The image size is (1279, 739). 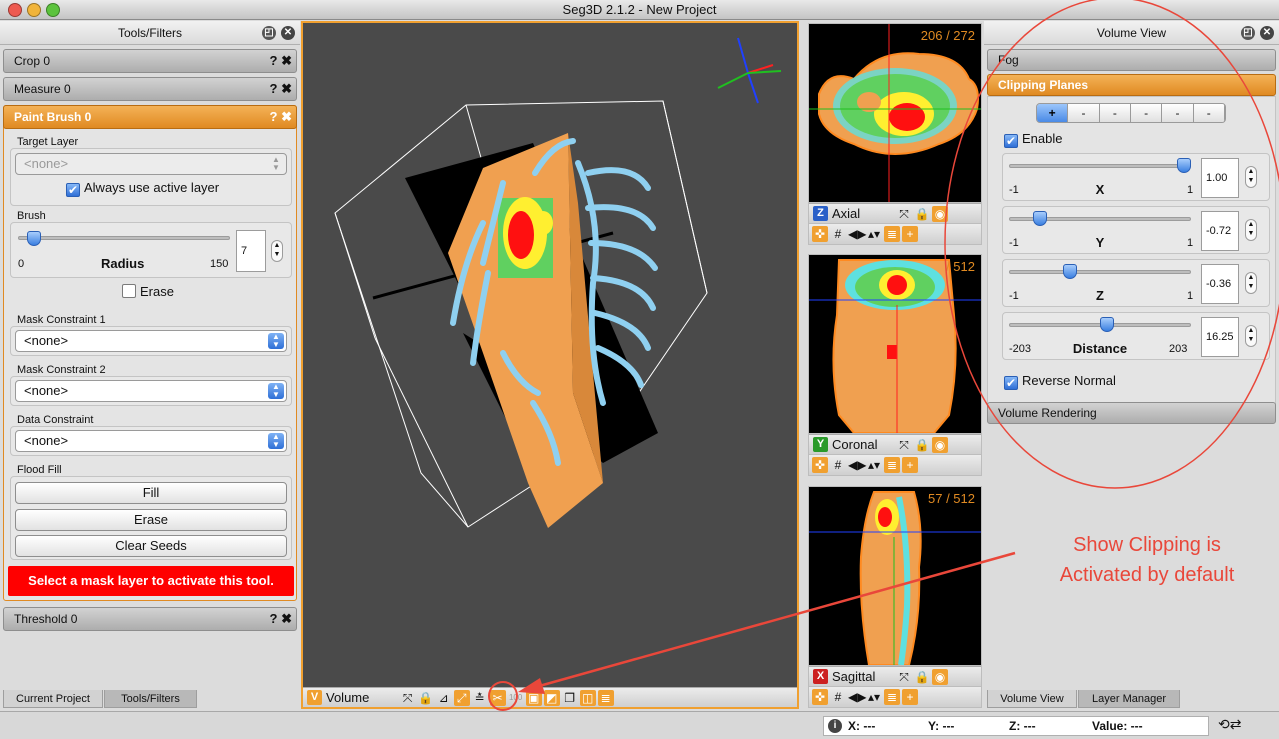 I want to click on radius-slider-track, so click(x=124, y=238).